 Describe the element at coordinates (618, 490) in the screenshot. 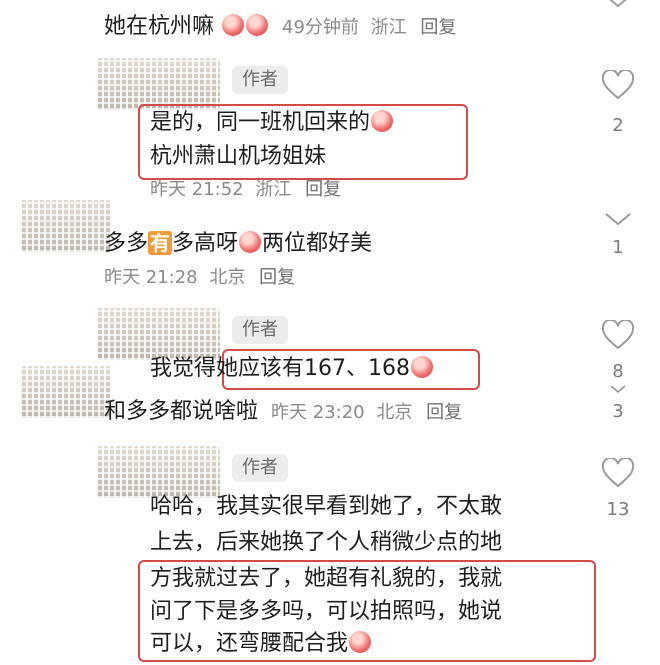

I see `like-control: 13` at that location.